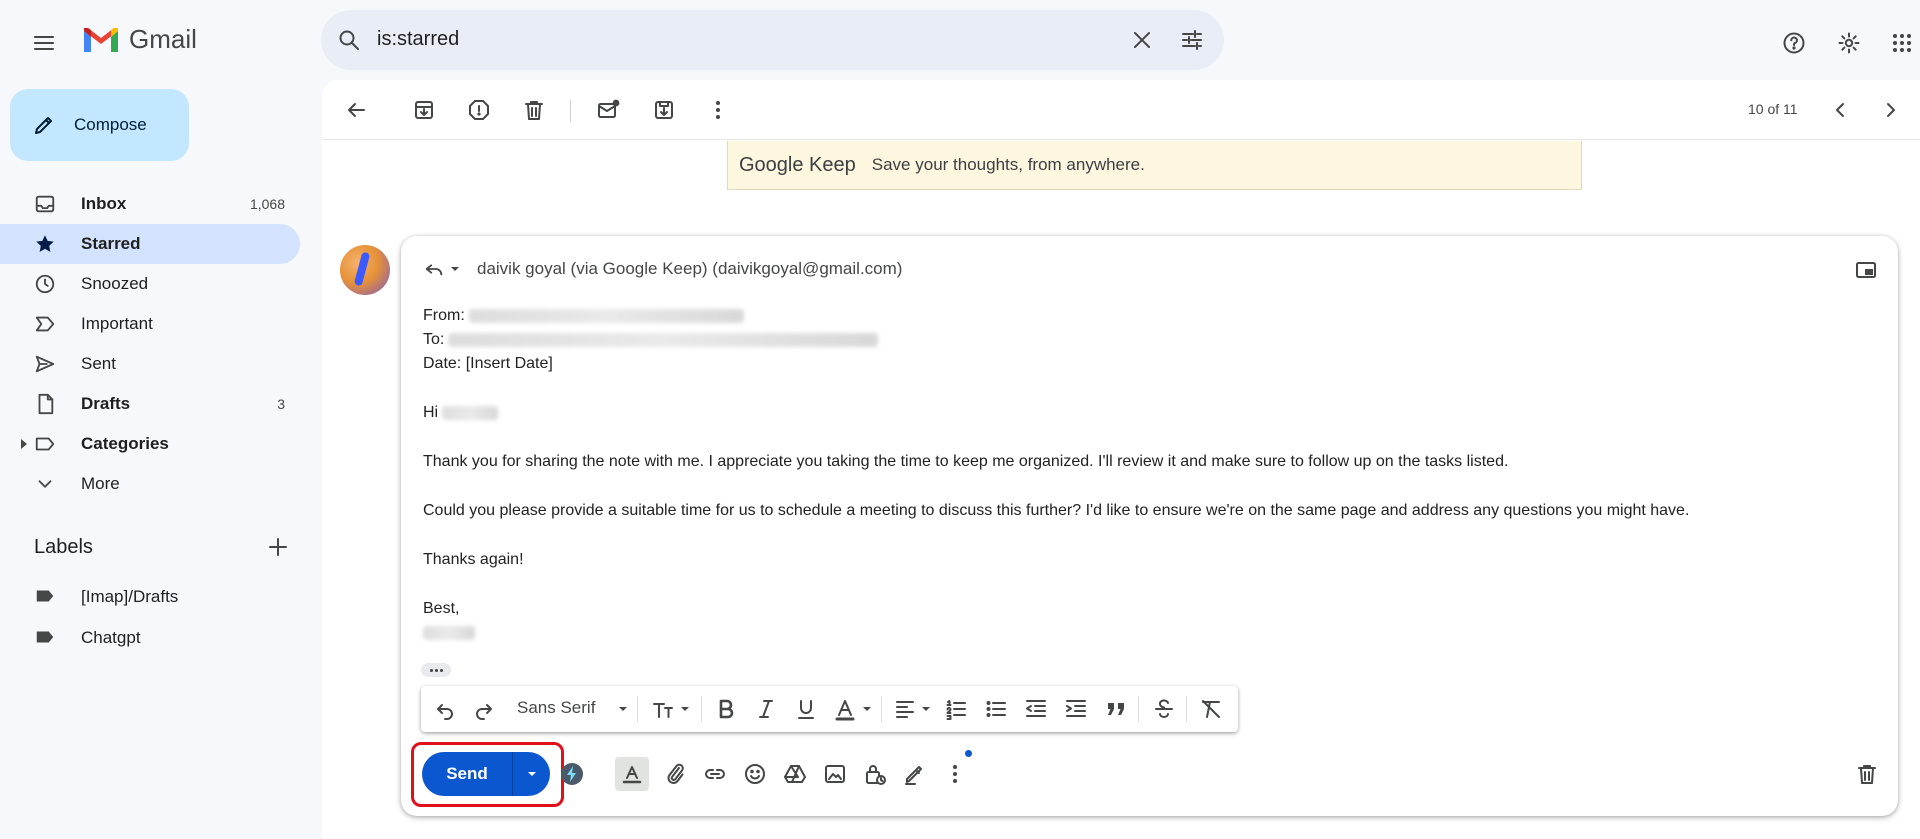 This screenshot has width=1920, height=839. What do you see at coordinates (718, 110) in the screenshot?
I see `more-vert-icon` at bounding box center [718, 110].